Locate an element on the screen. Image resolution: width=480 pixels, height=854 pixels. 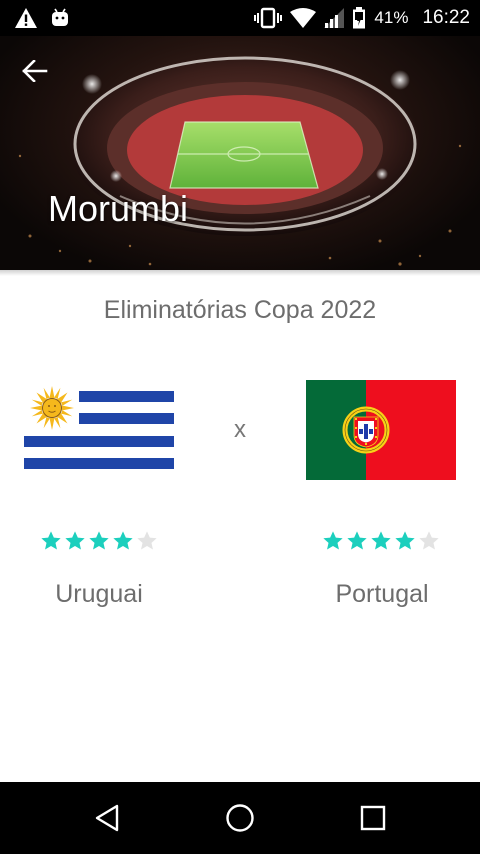
venue-title: Morumbi is located at coordinates (118, 208).